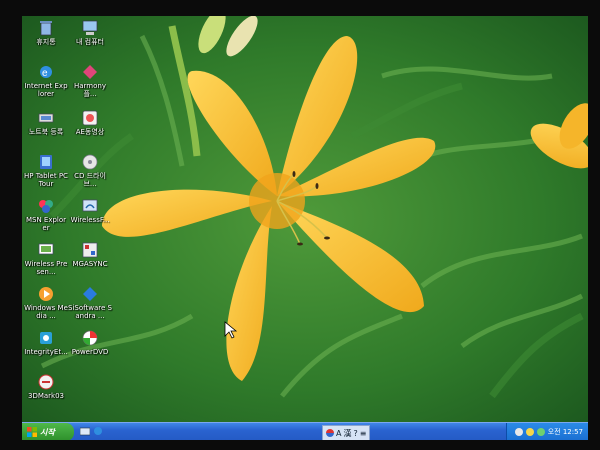  What do you see at coordinates (46, 118) in the screenshot?
I see `notebook-register-icon` at bounding box center [46, 118].